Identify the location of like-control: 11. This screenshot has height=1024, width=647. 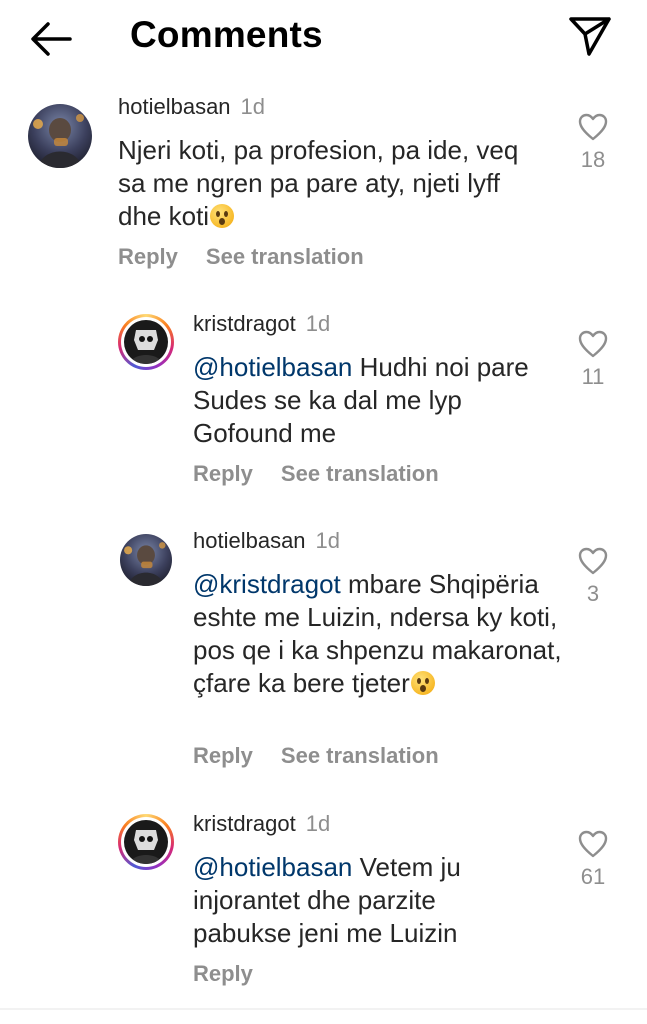
(593, 360).